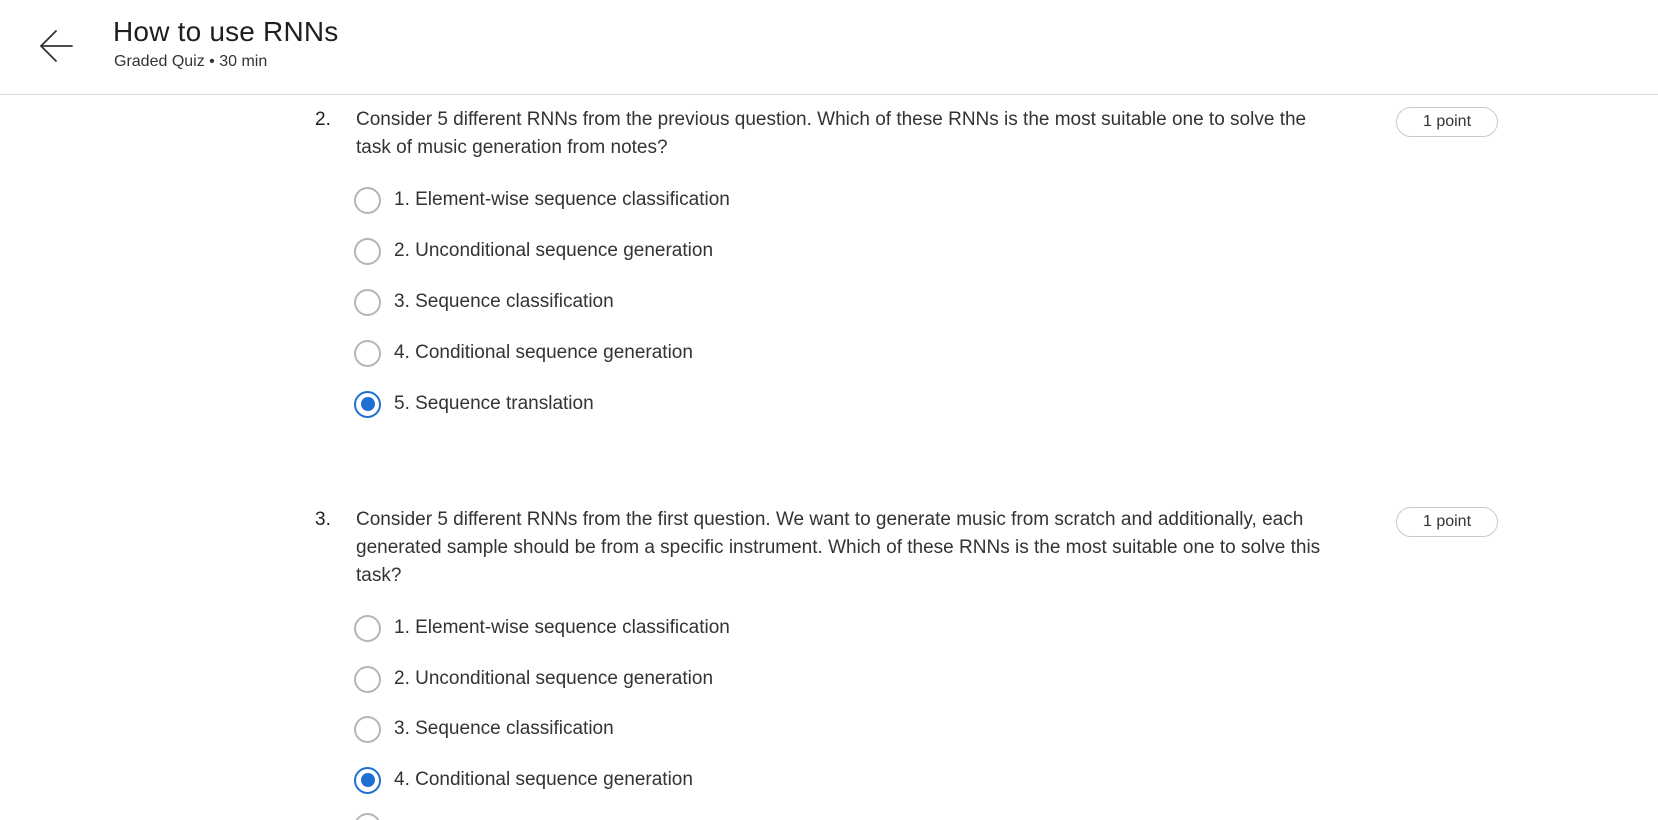 Image resolution: width=1658 pixels, height=820 pixels. Describe the element at coordinates (323, 519) in the screenshot. I see `question-number: 3.` at that location.